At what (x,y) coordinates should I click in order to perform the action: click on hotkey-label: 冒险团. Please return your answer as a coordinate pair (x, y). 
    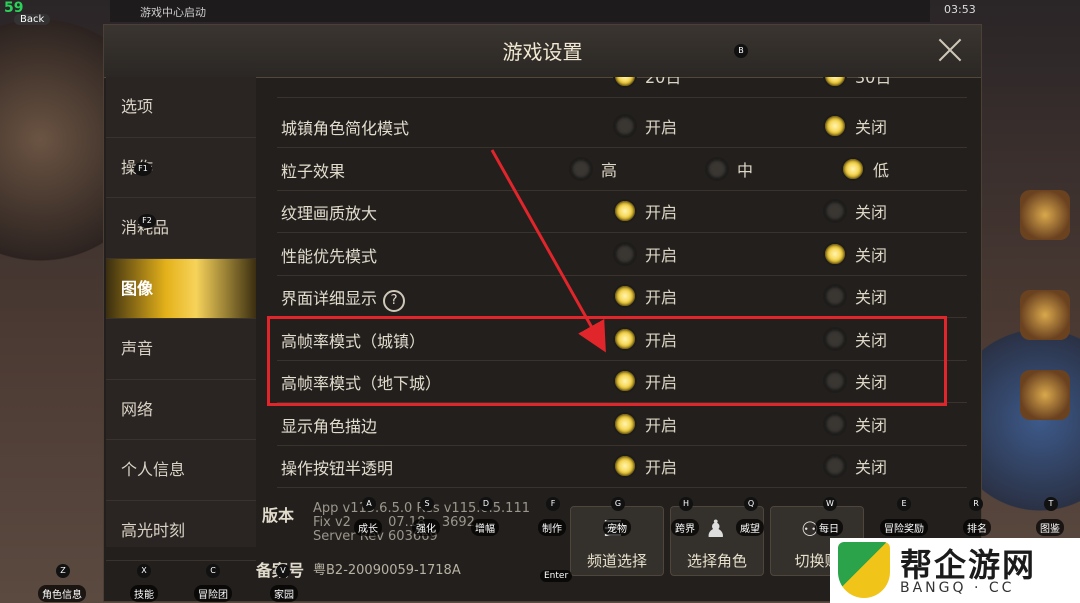
    Looking at the image, I should click on (213, 593).